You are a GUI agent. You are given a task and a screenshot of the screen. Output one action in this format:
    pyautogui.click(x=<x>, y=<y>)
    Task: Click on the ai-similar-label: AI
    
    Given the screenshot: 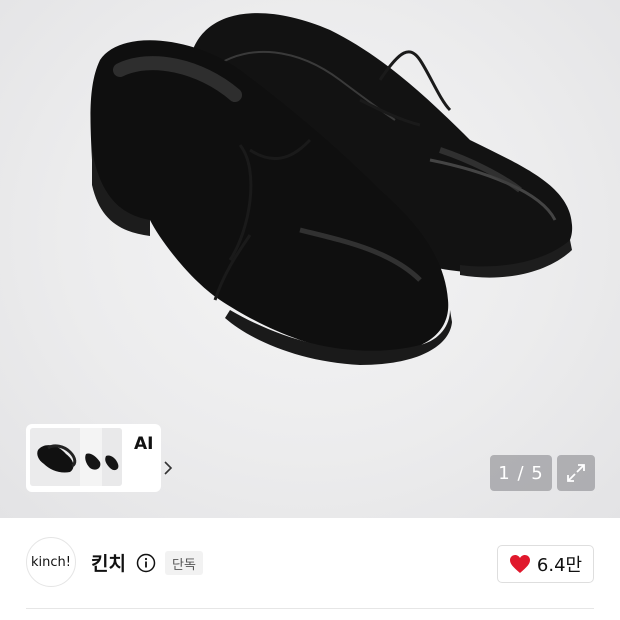 What is the action you would take?
    pyautogui.click(x=144, y=444)
    